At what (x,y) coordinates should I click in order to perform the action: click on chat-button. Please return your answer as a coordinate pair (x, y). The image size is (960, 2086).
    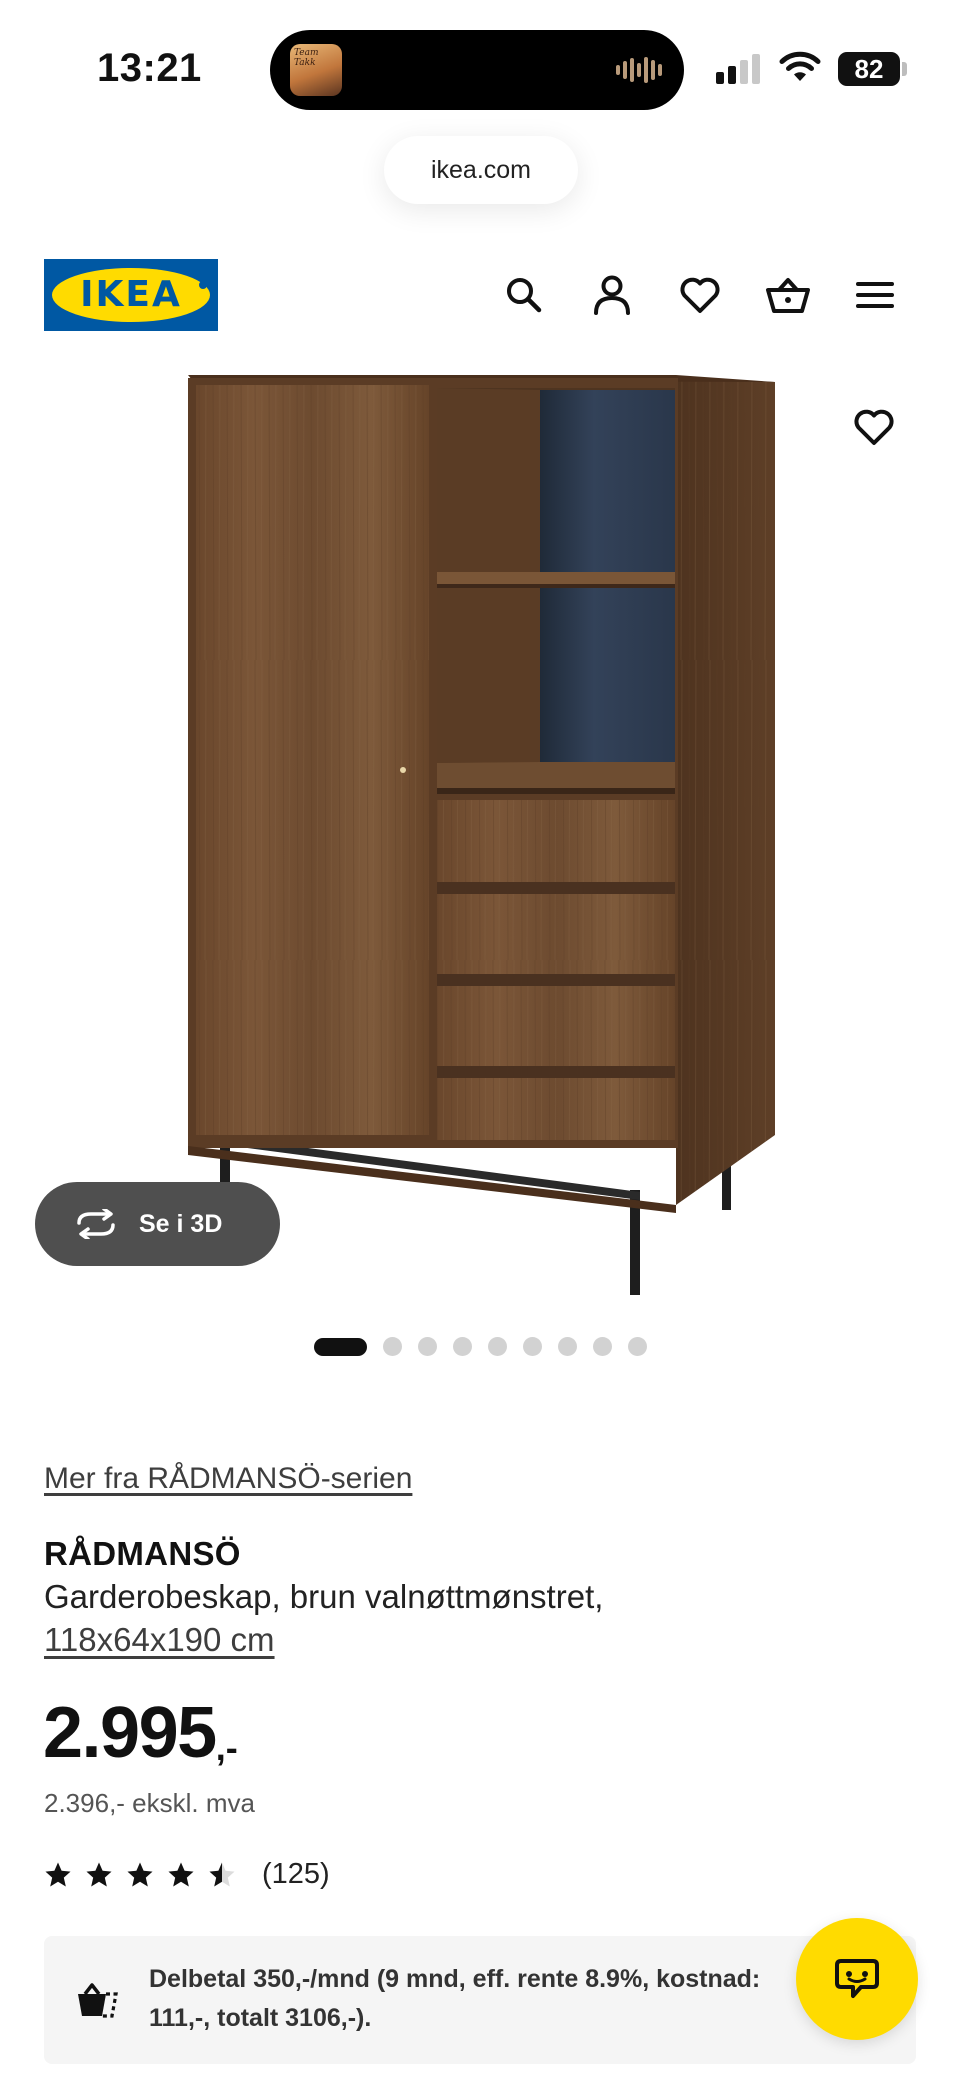
    Looking at the image, I should click on (857, 1979).